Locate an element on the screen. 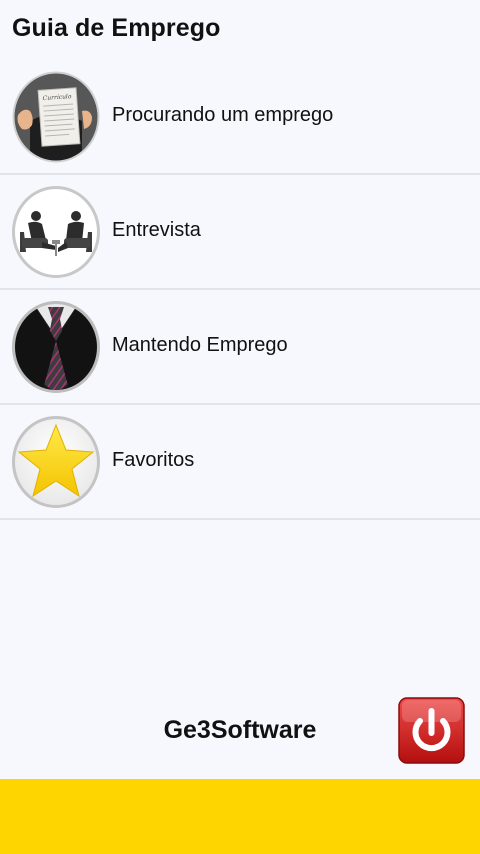 The height and width of the screenshot is (854, 480). menu-item-favoritos: Favoritos is located at coordinates (240, 462).